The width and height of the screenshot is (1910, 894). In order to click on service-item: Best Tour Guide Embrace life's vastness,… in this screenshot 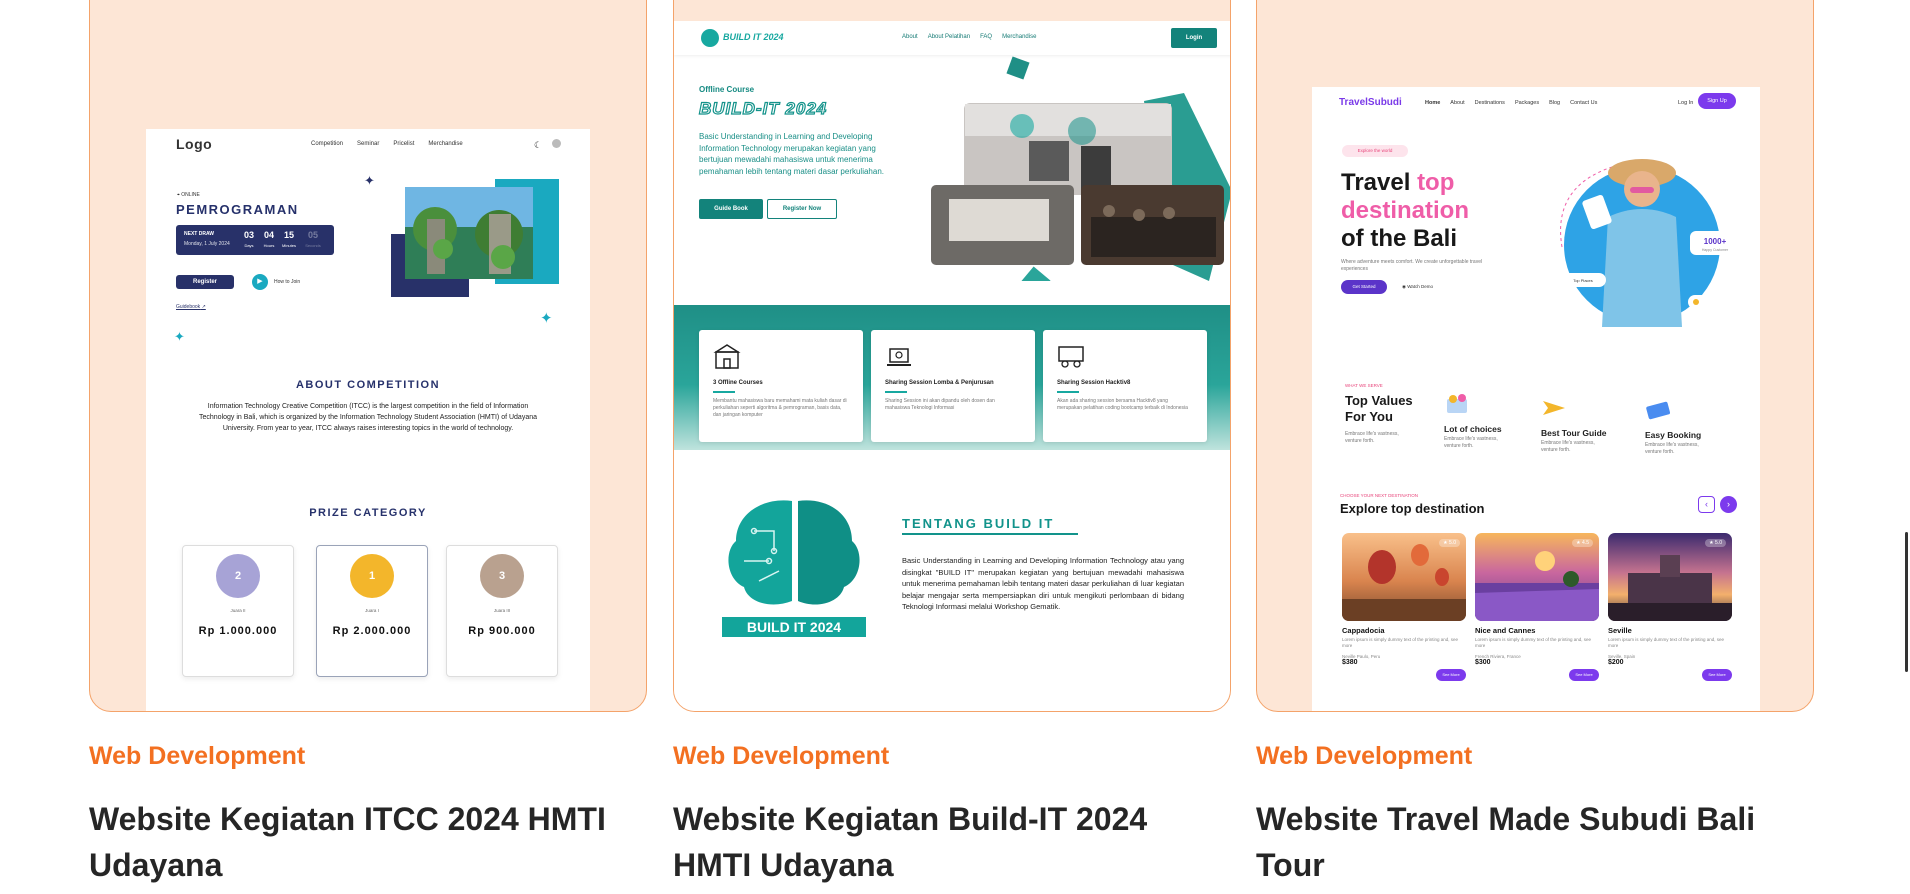, I will do `click(1581, 425)`.